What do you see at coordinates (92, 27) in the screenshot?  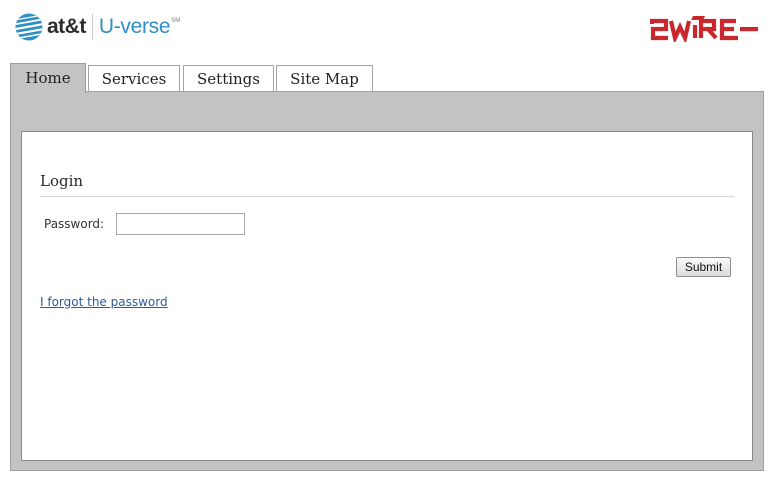 I see `logo-divider` at bounding box center [92, 27].